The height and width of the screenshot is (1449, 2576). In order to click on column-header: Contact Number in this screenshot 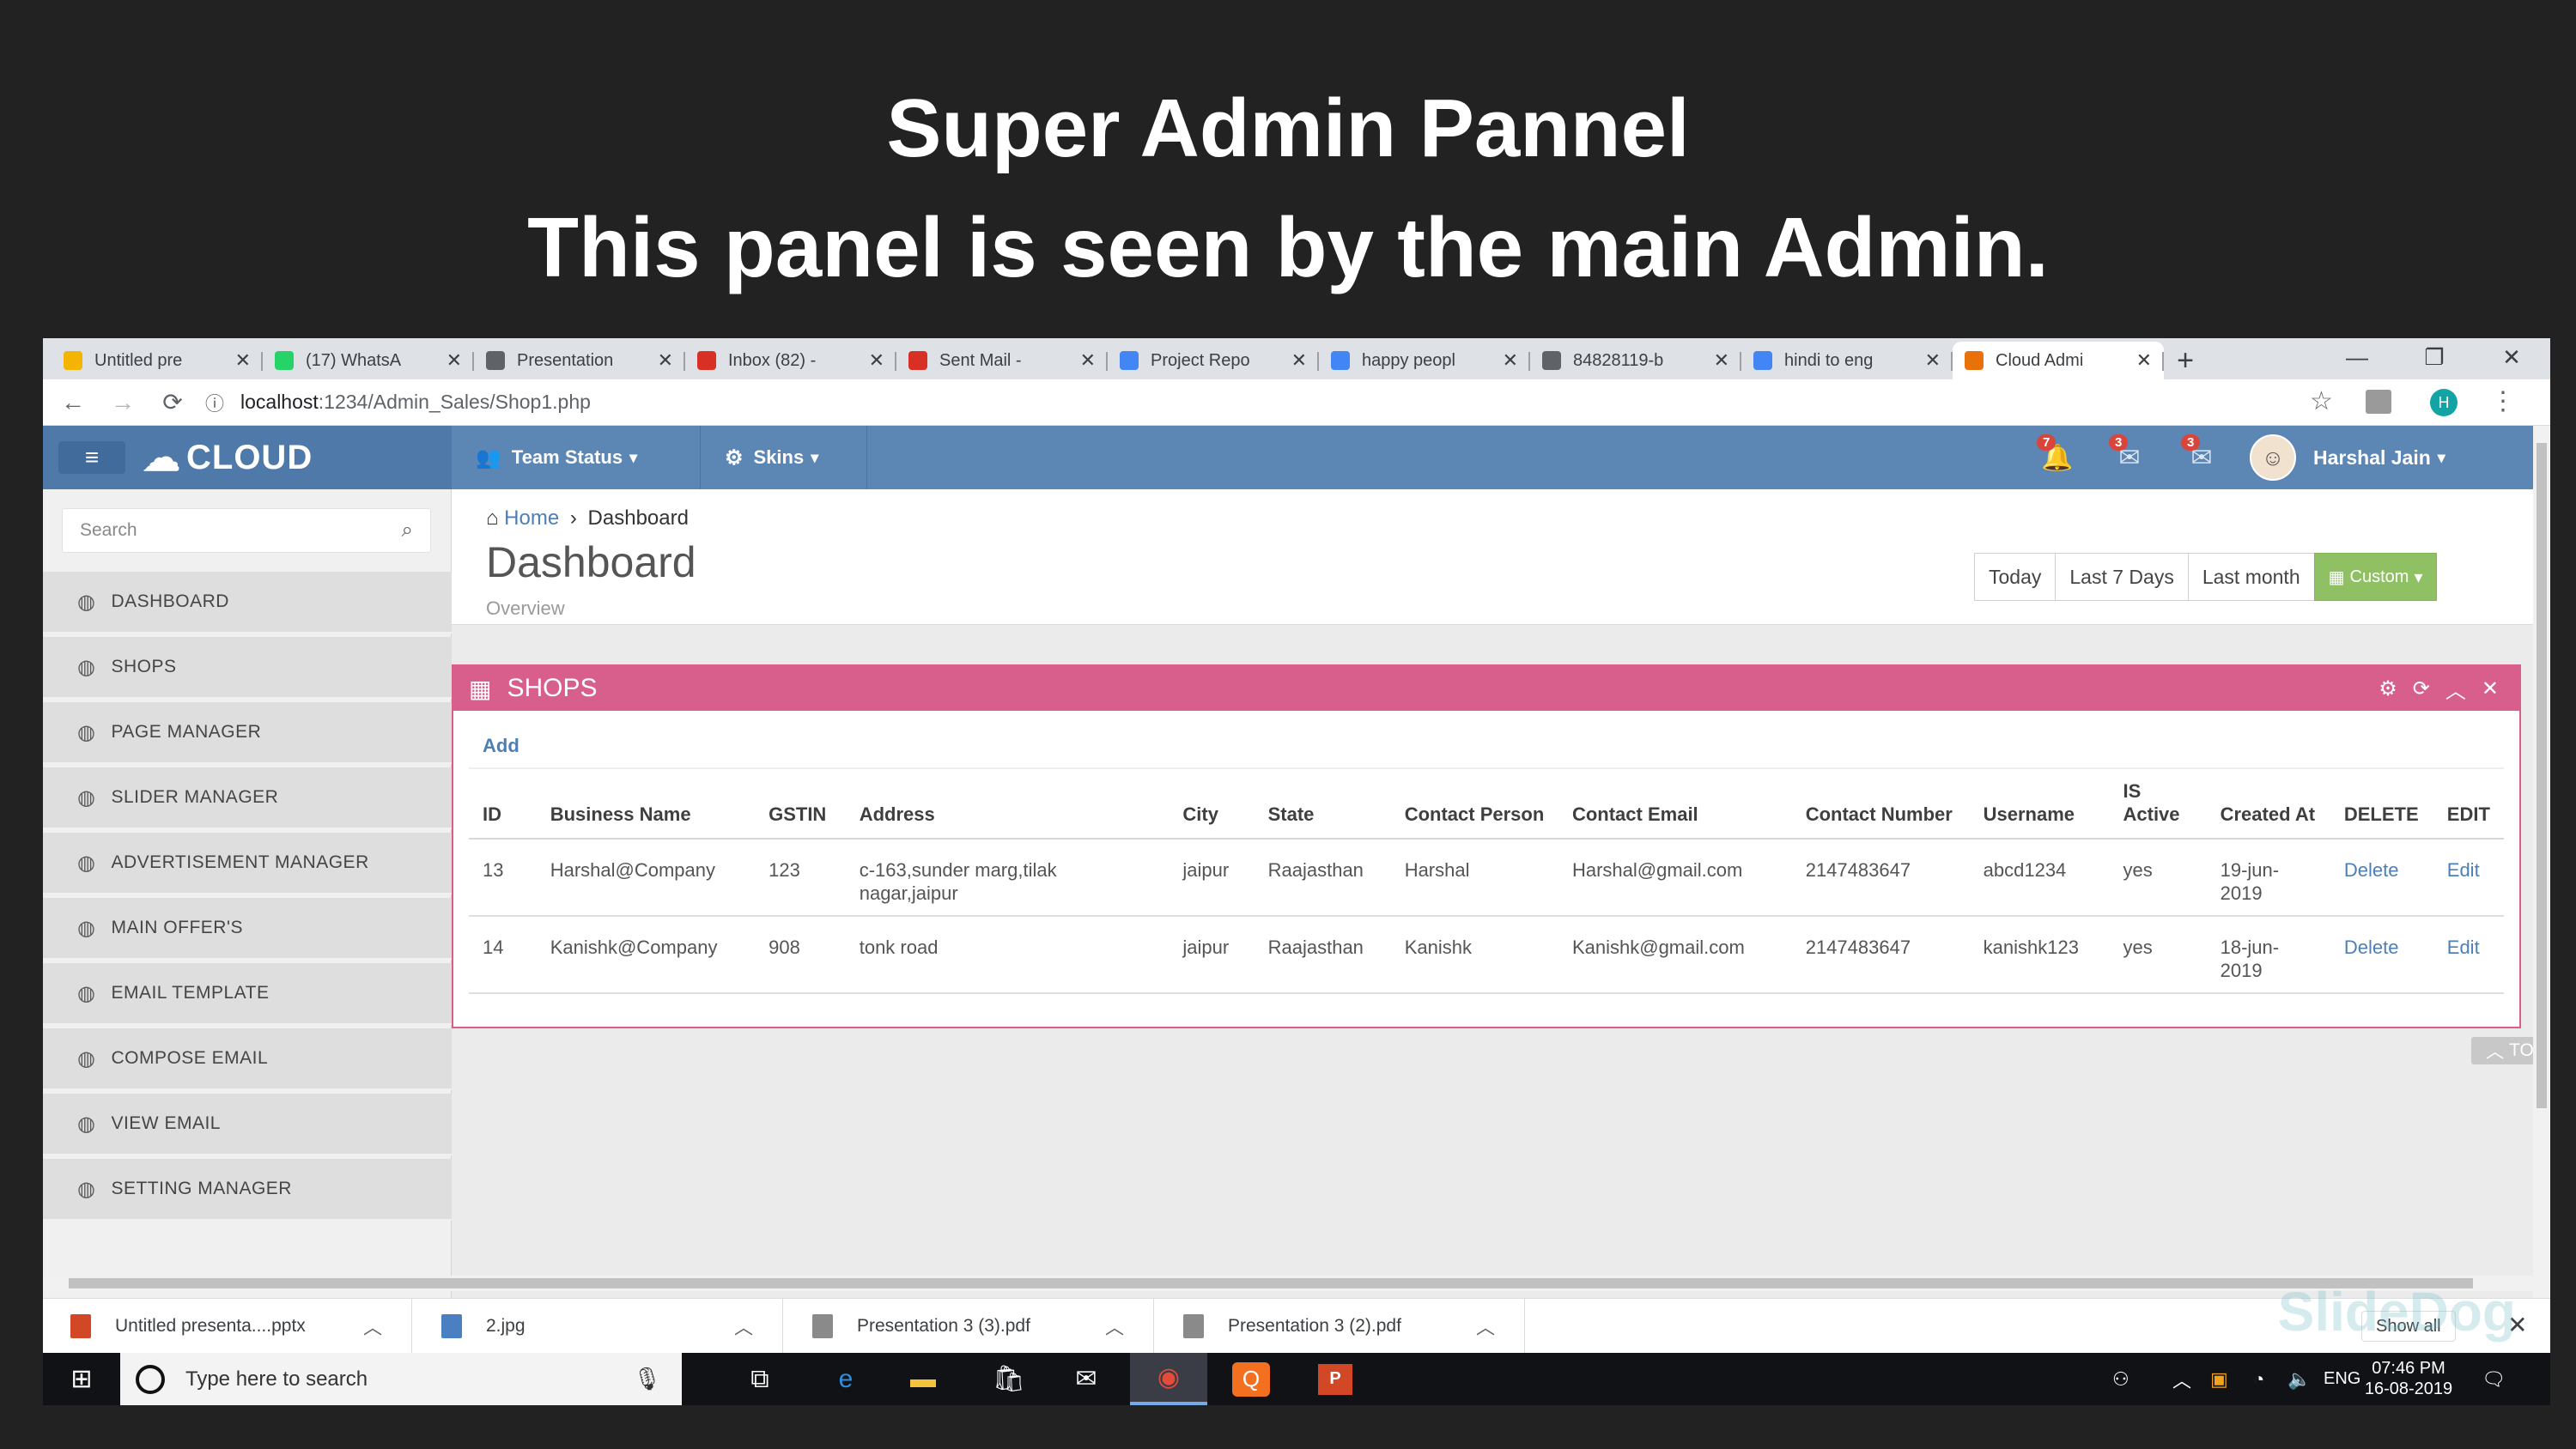, I will do `click(1880, 803)`.